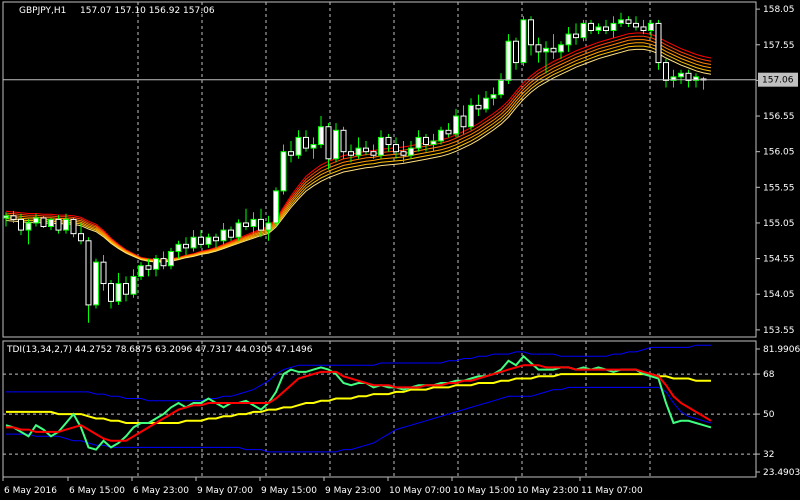  I want to click on time-axis-label: 9 May 07:00, so click(225, 491).